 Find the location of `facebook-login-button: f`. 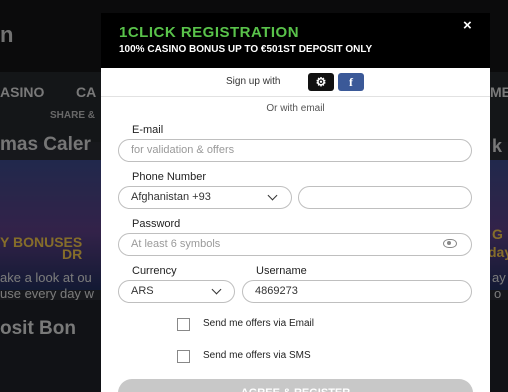

facebook-login-button: f is located at coordinates (351, 82).